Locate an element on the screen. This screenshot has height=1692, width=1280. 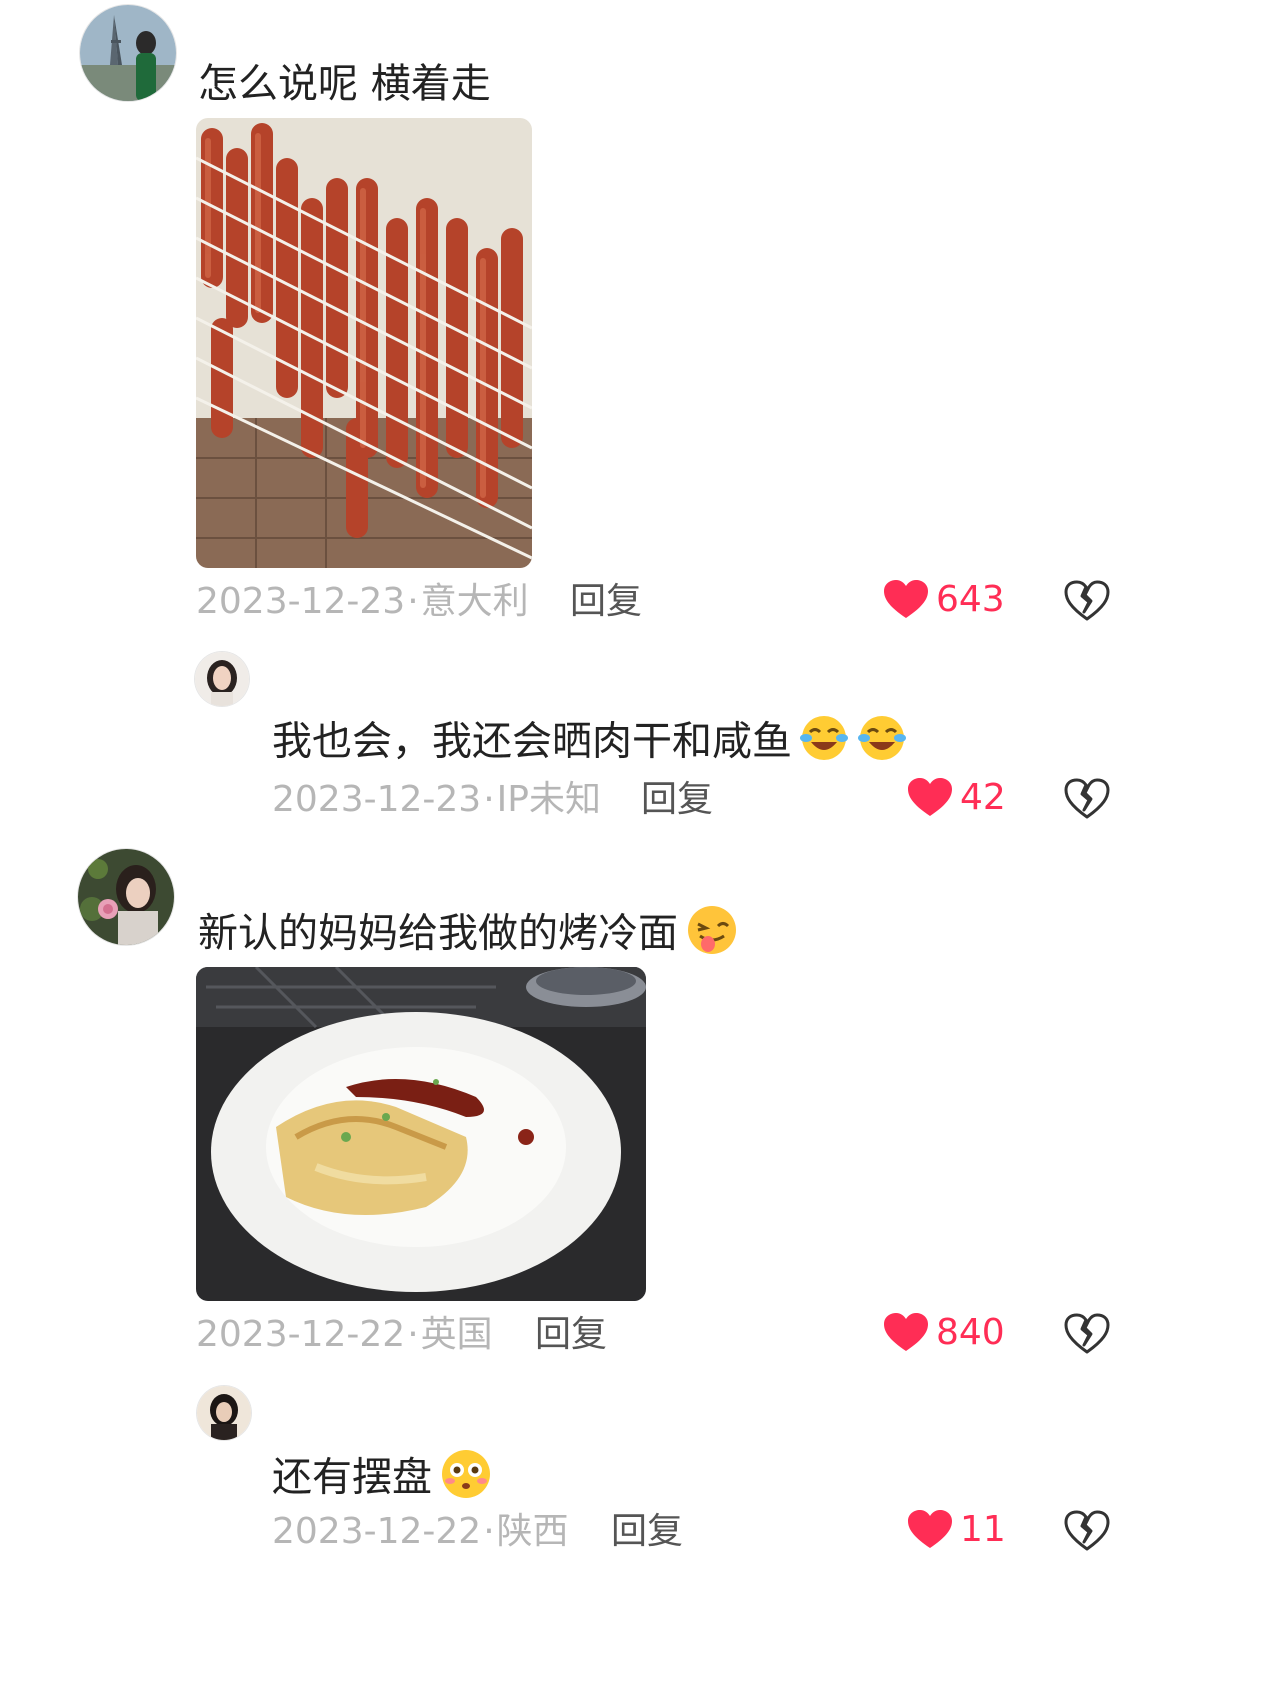
reply-meta: 2023-12-23·IP未知 is located at coordinates (436, 800).